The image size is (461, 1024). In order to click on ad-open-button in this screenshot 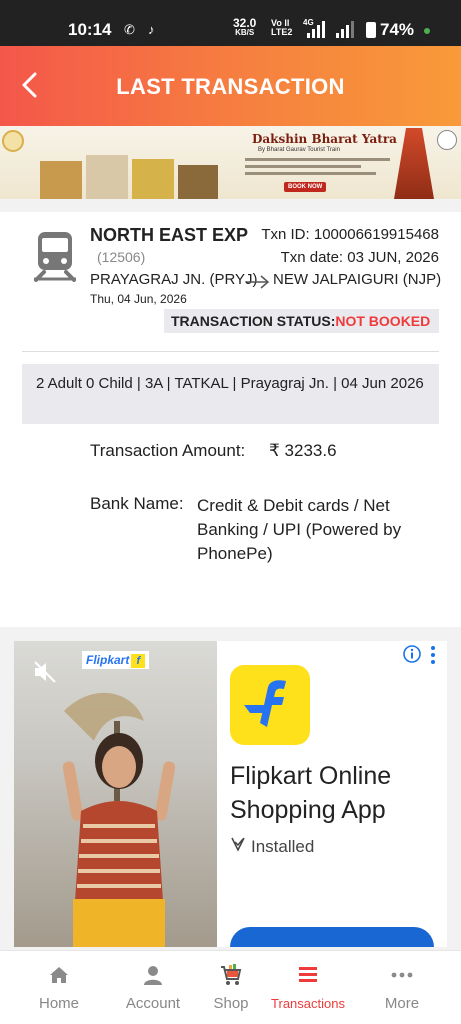, I will do `click(332, 937)`.